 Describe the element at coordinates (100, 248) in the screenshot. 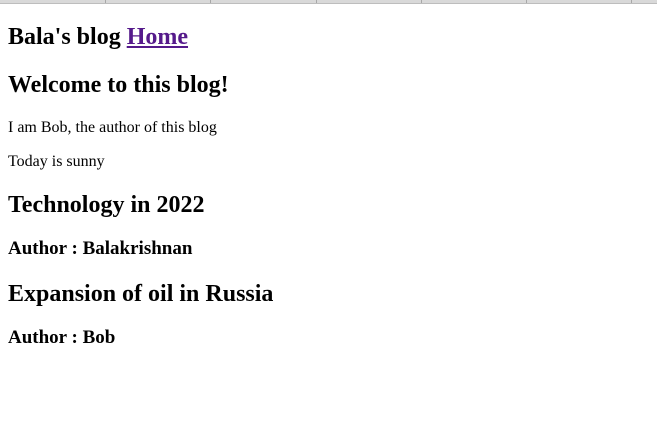

I see `post-author: Author : Balakrishnan` at that location.